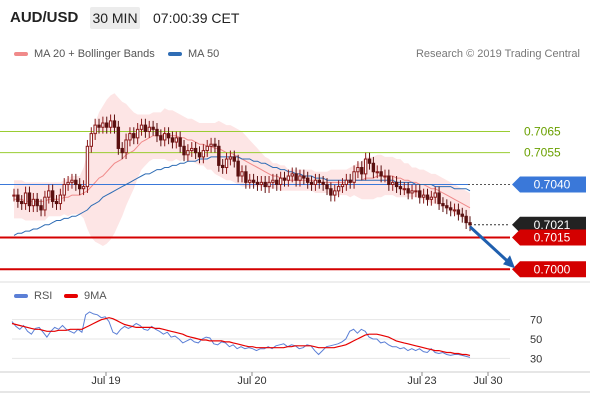 The width and height of the screenshot is (590, 400). I want to click on rsi-legend: RSI 9MA, so click(150, 298).